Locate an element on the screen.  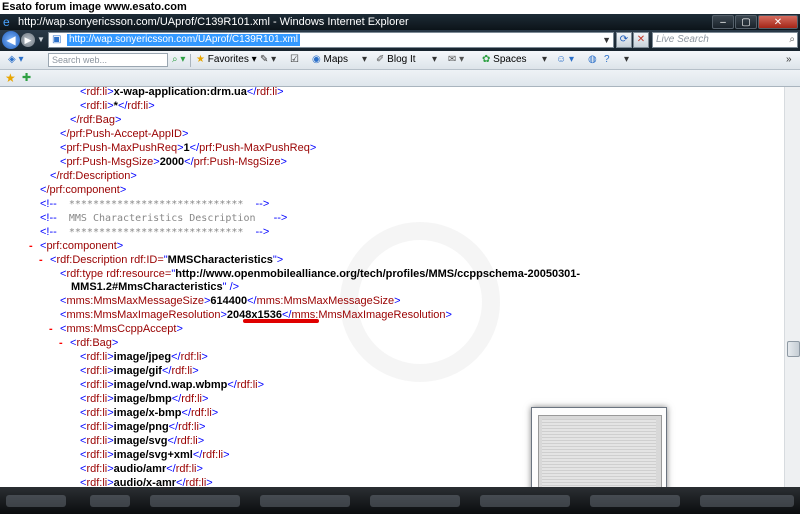
refresh-button: ⟳ is located at coordinates (624, 40).